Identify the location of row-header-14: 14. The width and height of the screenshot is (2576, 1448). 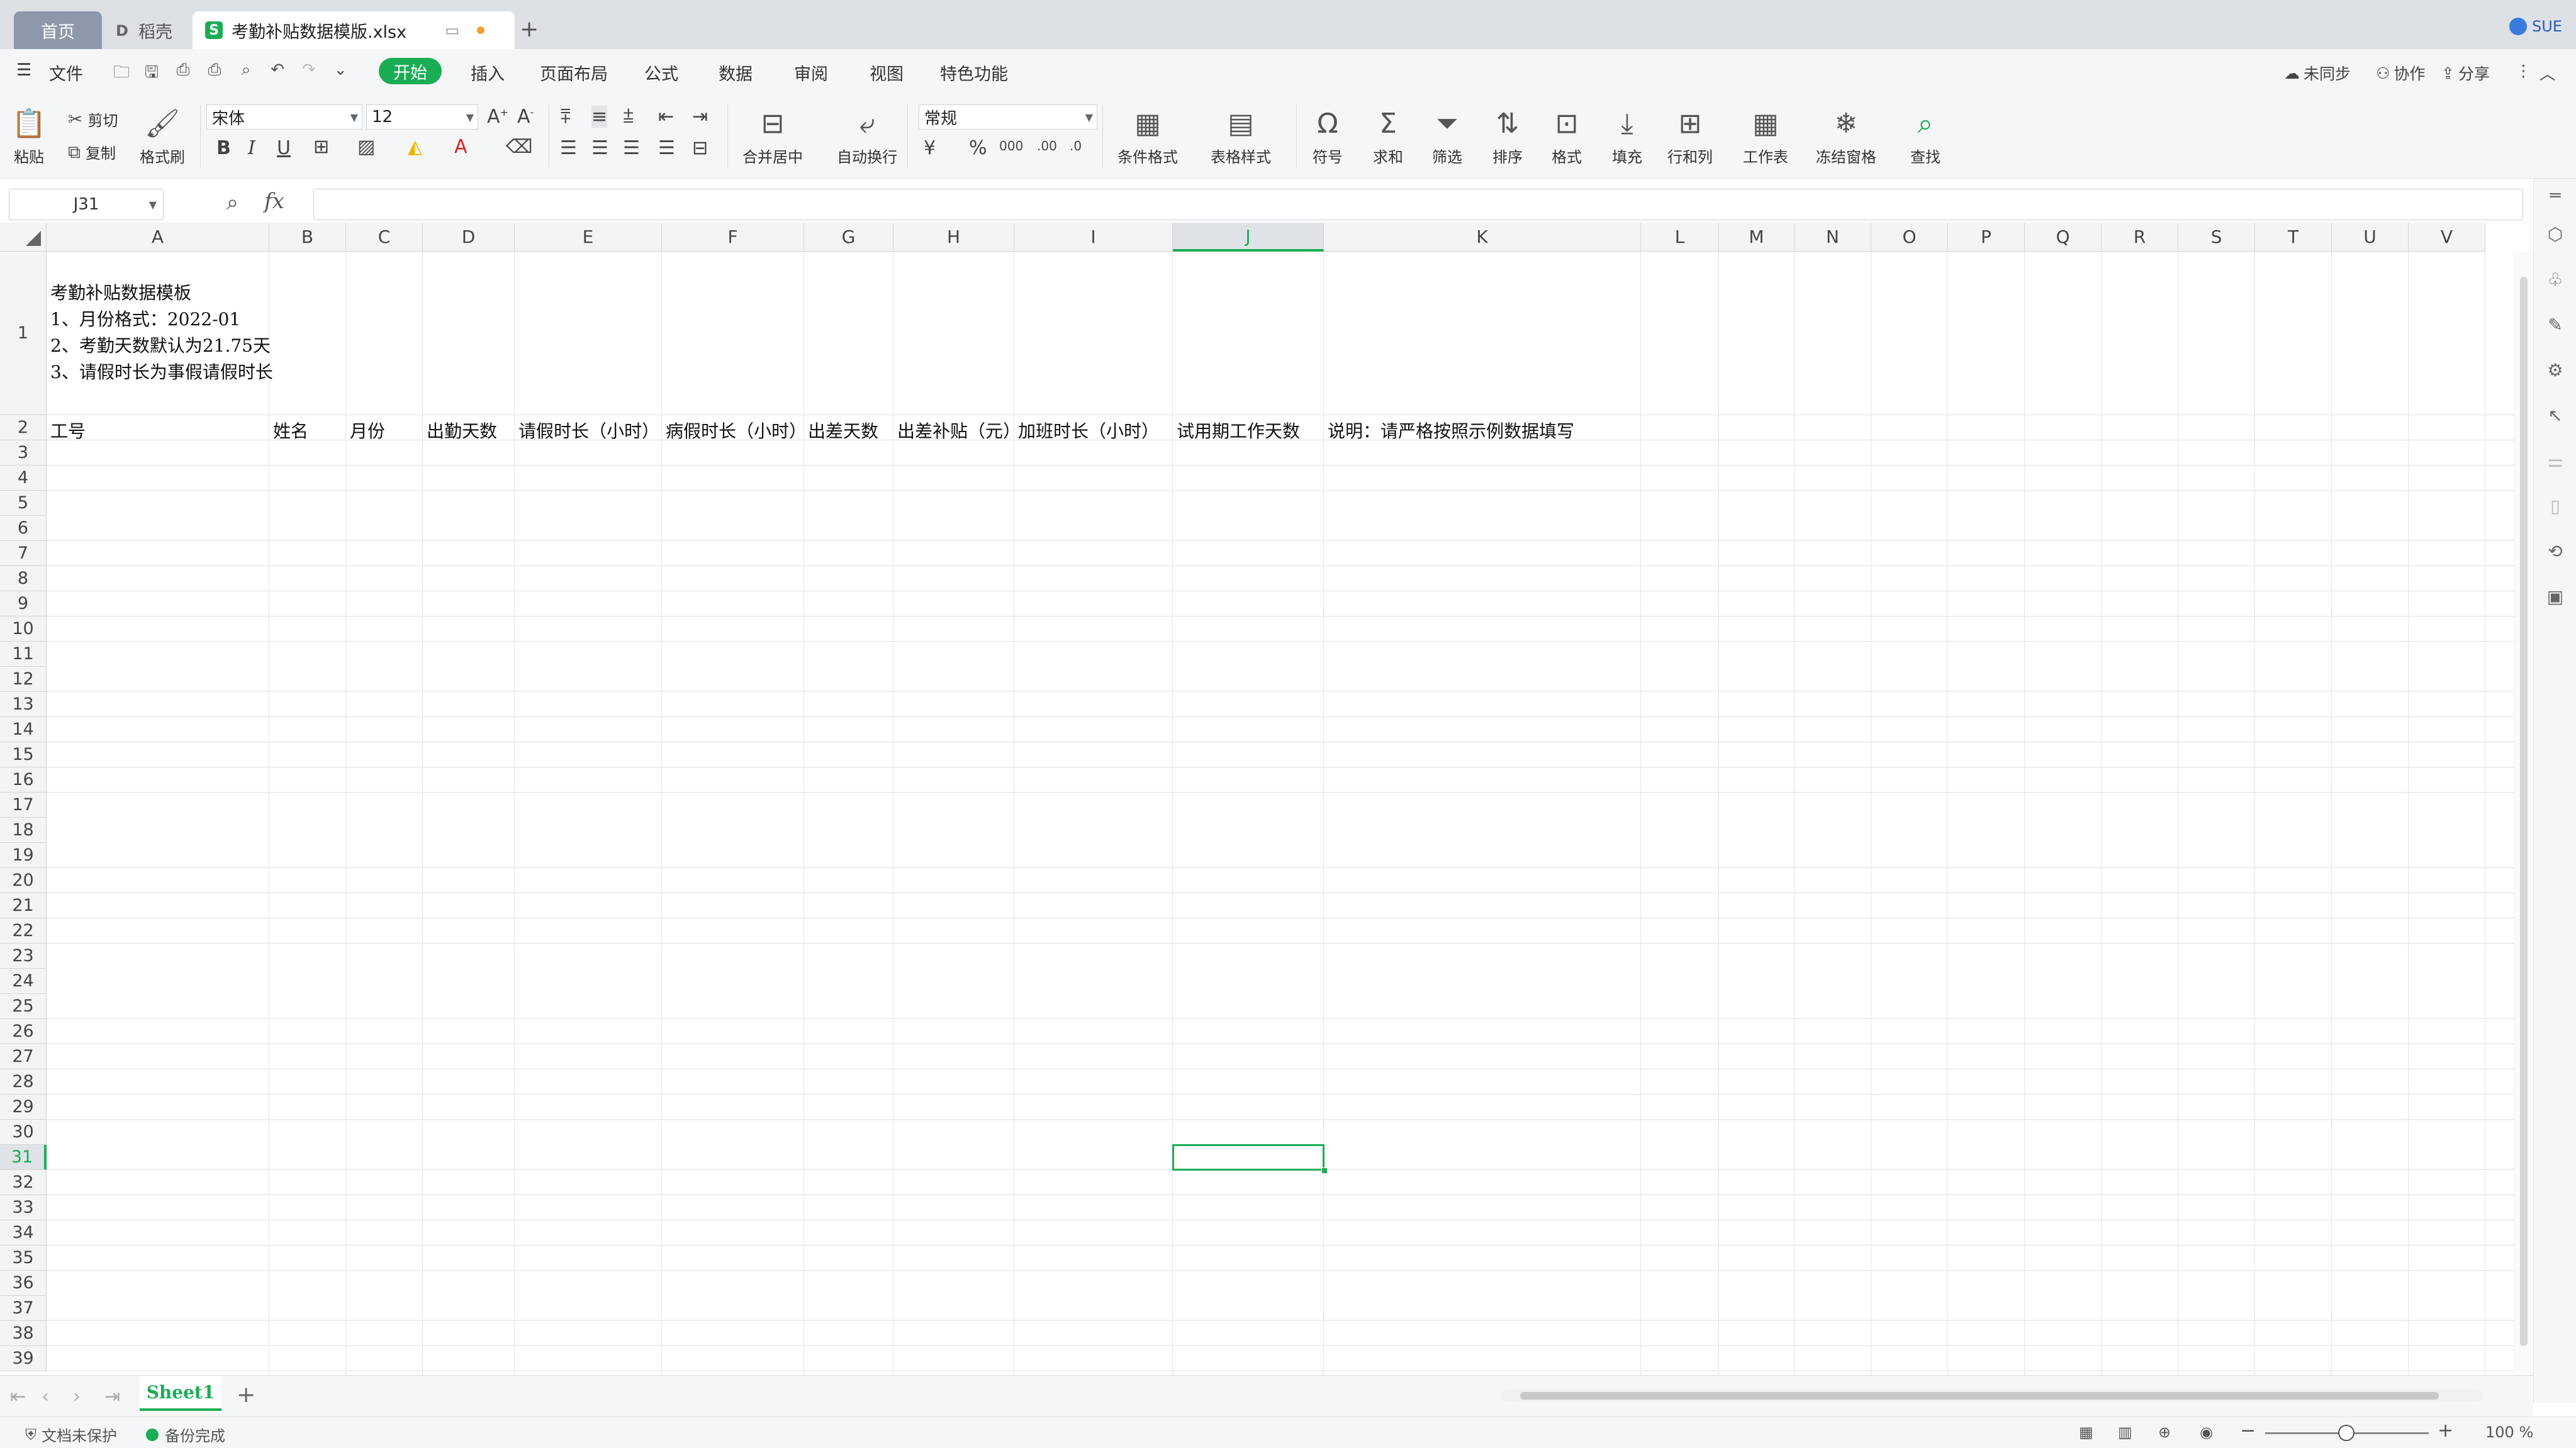
(23, 729).